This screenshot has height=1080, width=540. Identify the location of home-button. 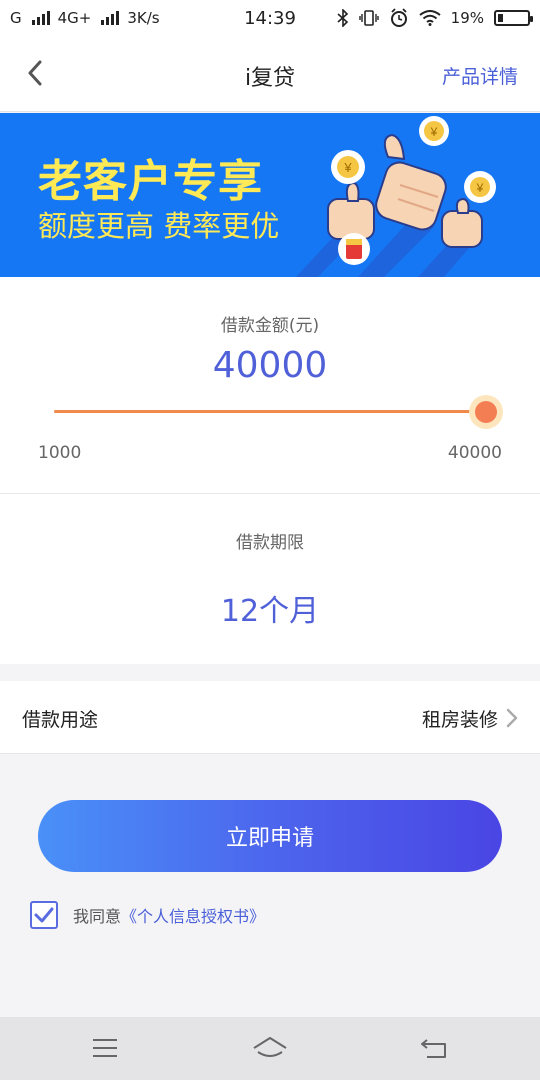
(270, 1048).